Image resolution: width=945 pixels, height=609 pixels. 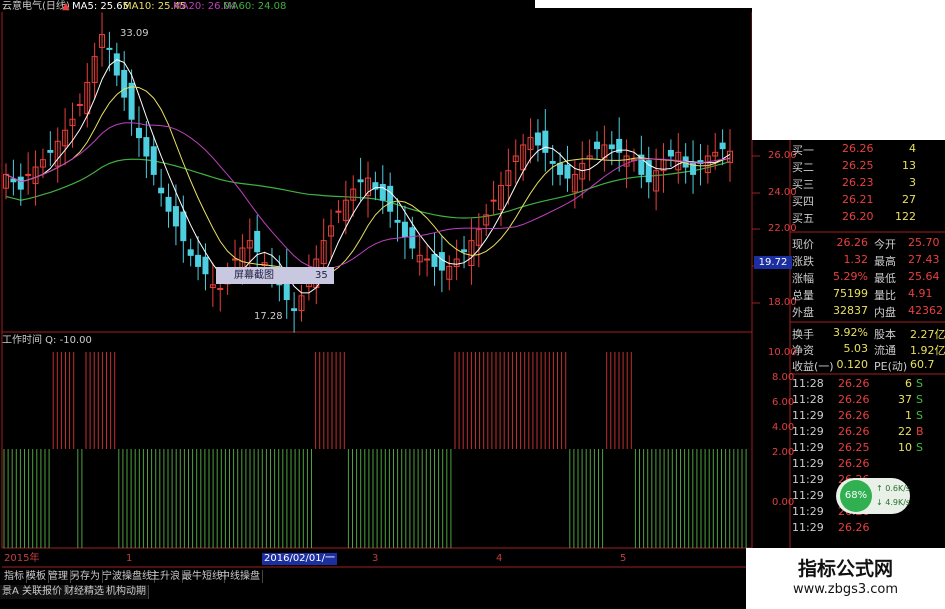 What do you see at coordinates (85, 576) in the screenshot?
I see `toolbar-save-as: 另存为` at bounding box center [85, 576].